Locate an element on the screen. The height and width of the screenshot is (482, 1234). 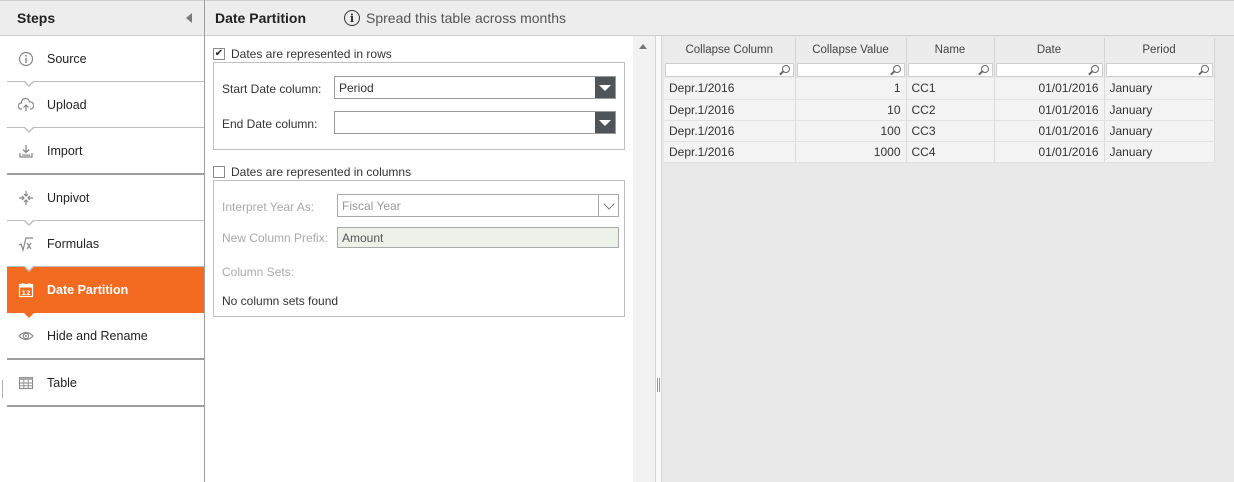
column-prefix-label: New Column Prefix: is located at coordinates (275, 238).